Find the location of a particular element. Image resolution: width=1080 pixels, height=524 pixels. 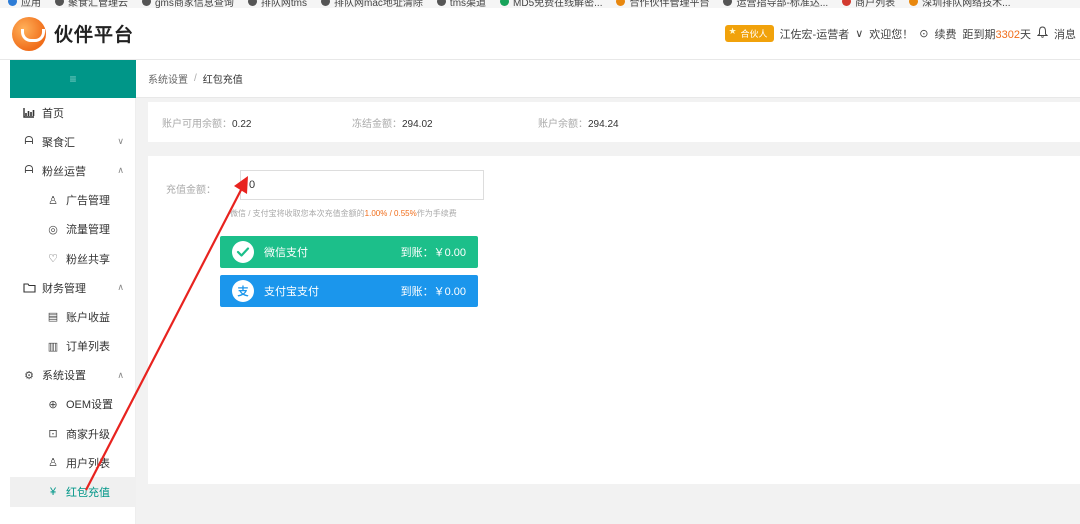

alipay-pay-label: 支付宝支付 is located at coordinates (291, 292).